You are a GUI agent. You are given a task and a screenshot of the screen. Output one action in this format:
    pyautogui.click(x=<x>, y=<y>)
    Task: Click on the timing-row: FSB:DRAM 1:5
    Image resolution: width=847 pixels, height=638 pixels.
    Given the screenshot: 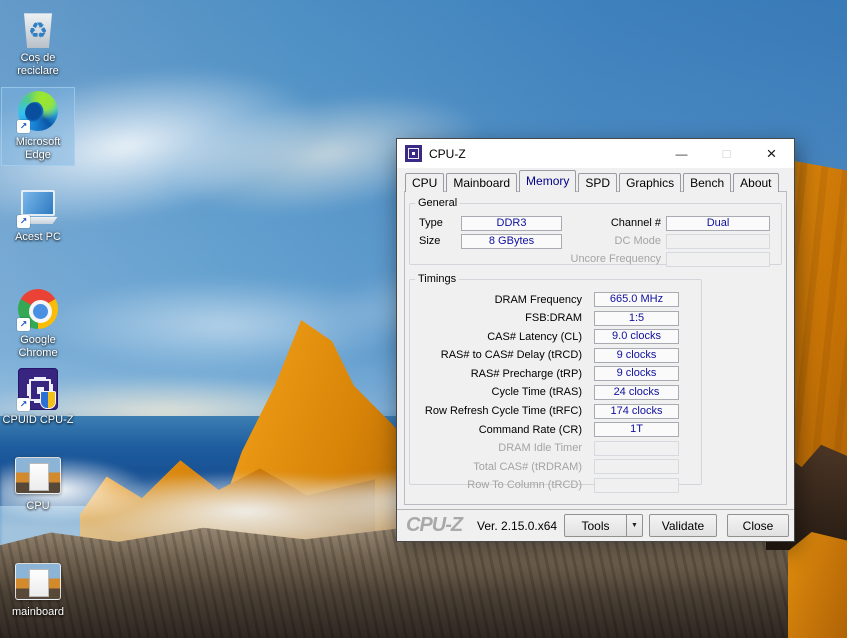 What is the action you would take?
    pyautogui.click(x=555, y=318)
    